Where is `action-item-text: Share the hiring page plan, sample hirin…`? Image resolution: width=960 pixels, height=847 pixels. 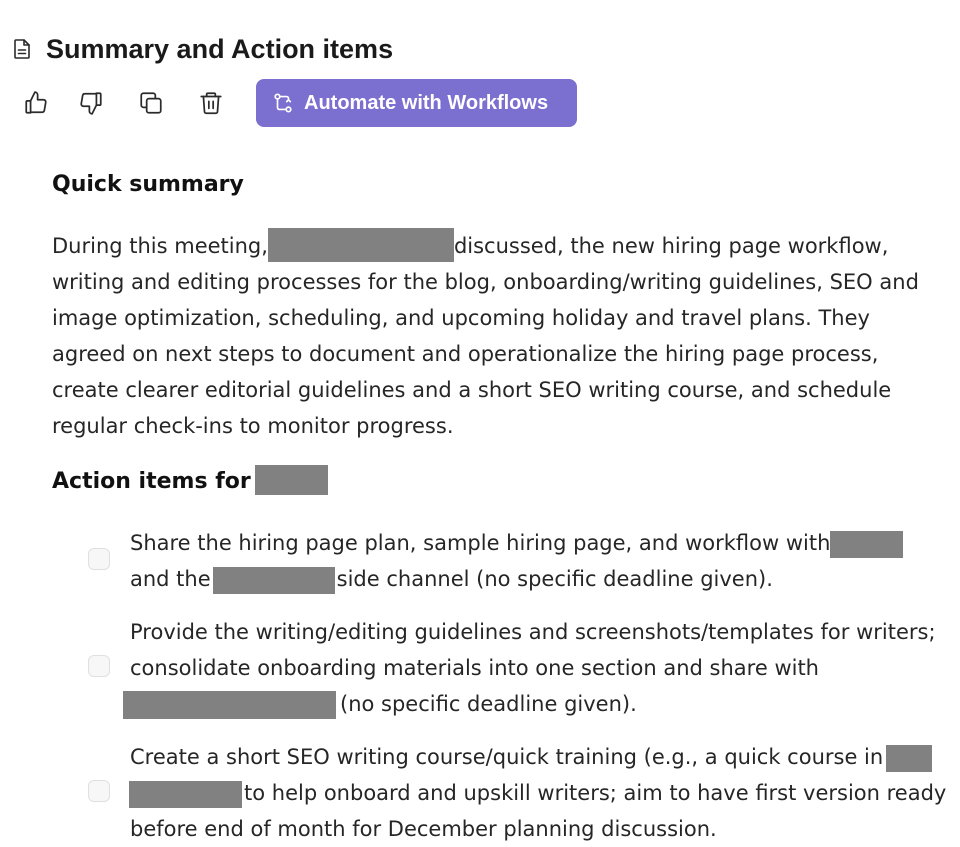 action-item-text: Share the hiring page plan, sample hirin… is located at coordinates (518, 561).